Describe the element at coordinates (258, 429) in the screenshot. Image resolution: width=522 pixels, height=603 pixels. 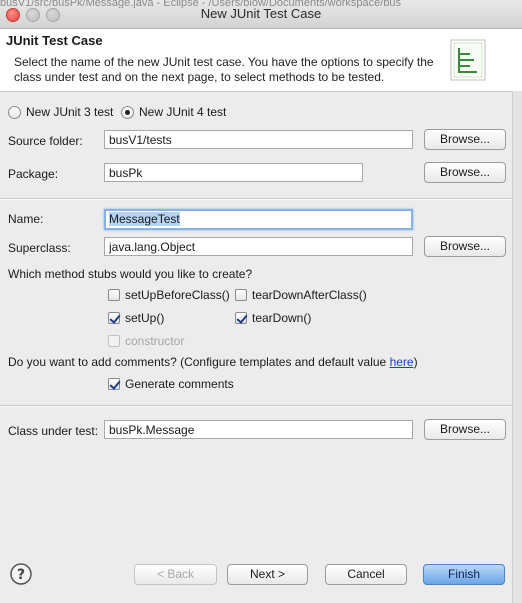
I see `class-under-test-input: busPk.Message` at that location.